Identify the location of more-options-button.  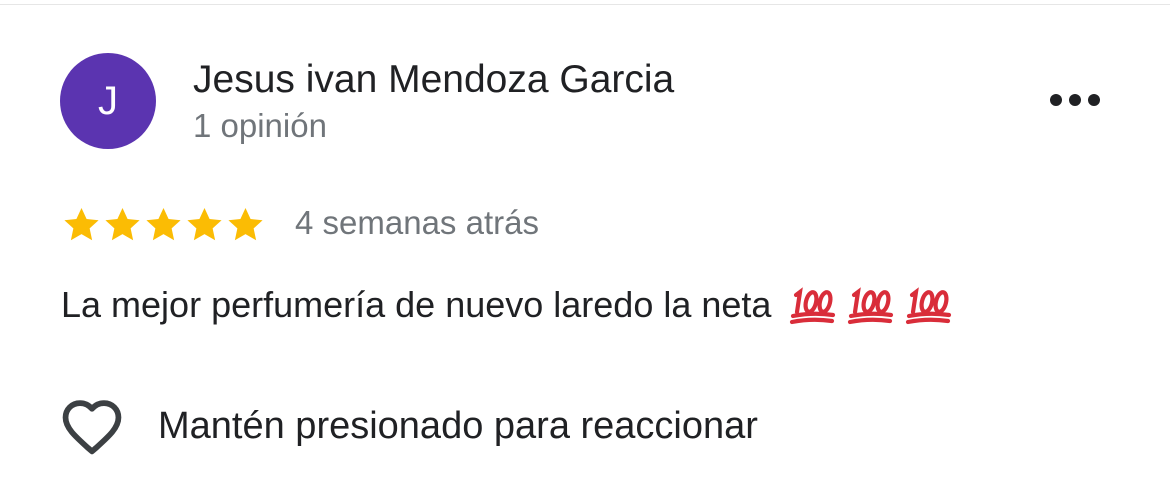
(1075, 100).